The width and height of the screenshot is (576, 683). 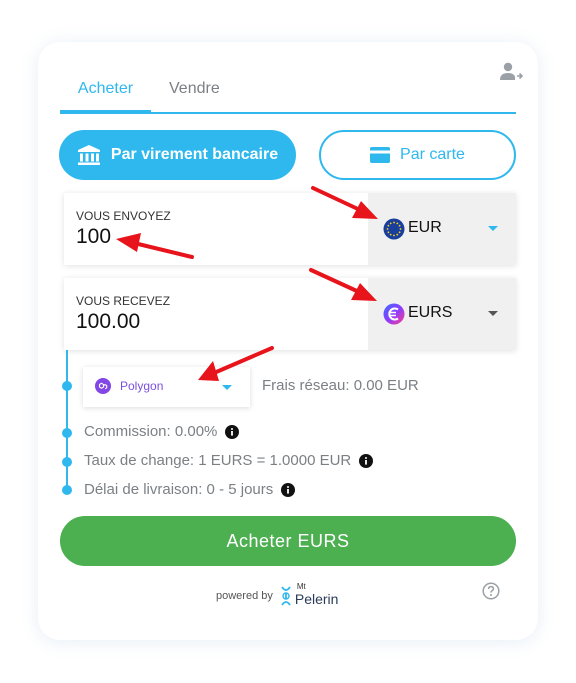 I want to click on exchange-rate-row: Taux de change: 1 EURS = 1.0000 EUR, so click(x=229, y=460).